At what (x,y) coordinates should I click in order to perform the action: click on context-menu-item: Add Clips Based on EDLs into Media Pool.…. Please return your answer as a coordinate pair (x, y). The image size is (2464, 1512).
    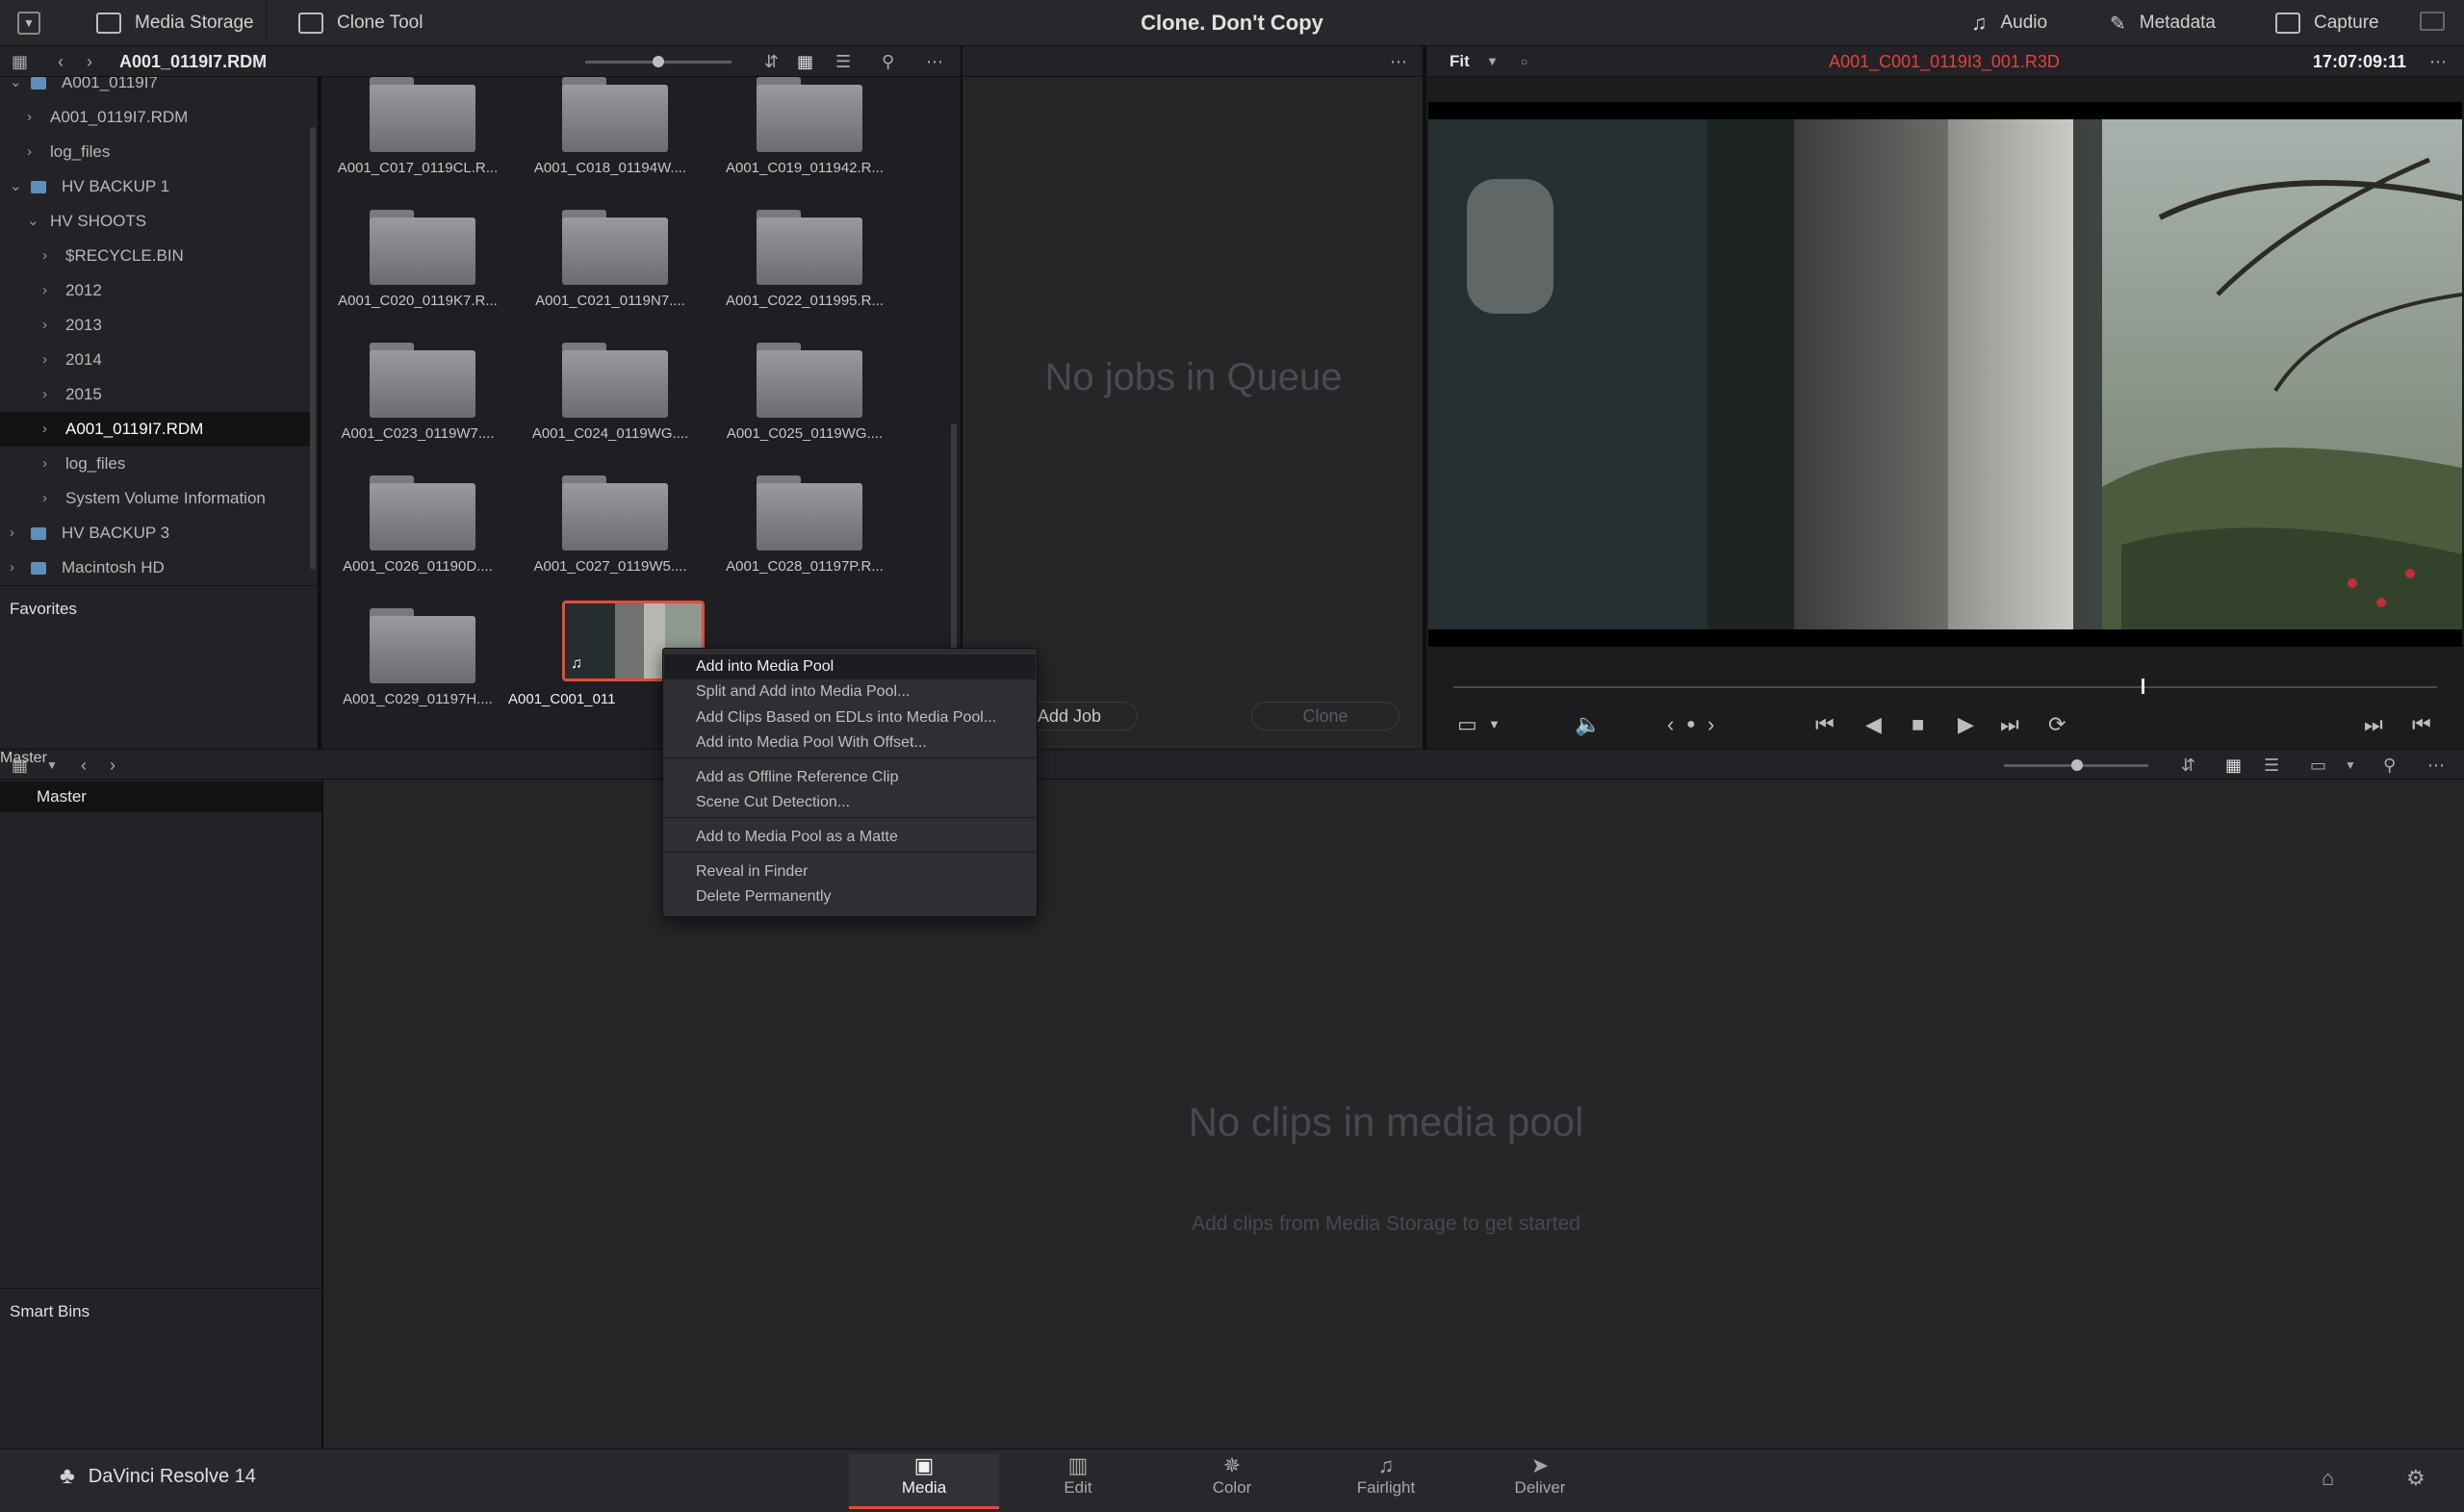
    Looking at the image, I should click on (850, 717).